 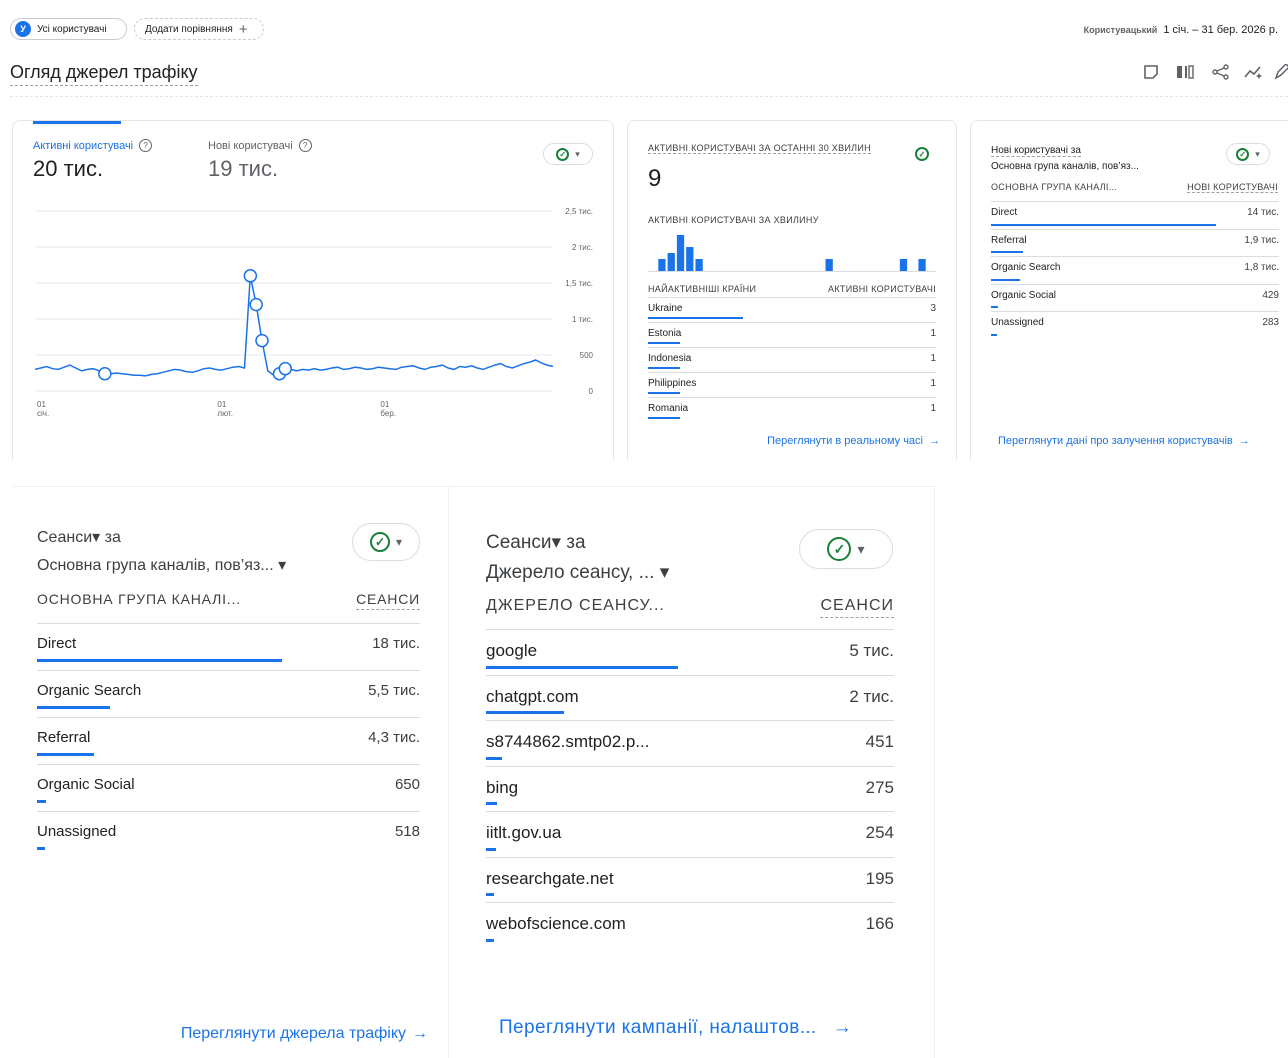 I want to click on row-value: 18 тис., so click(x=396, y=643).